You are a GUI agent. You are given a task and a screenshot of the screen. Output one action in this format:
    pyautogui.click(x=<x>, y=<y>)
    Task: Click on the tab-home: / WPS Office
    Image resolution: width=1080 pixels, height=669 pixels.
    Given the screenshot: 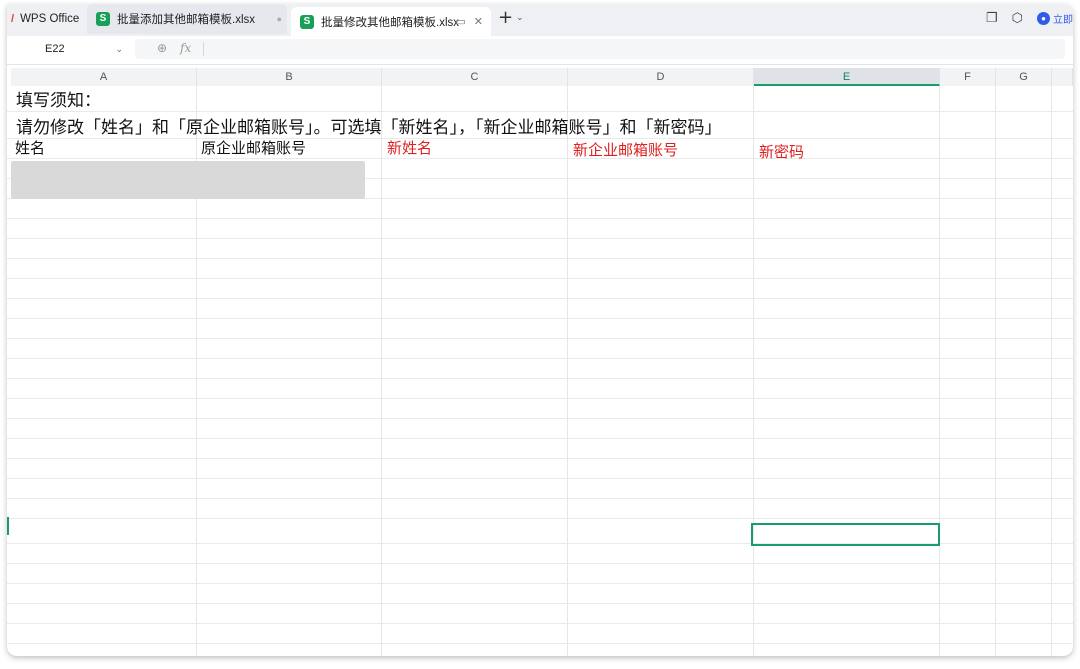 What is the action you would take?
    pyautogui.click(x=48, y=19)
    